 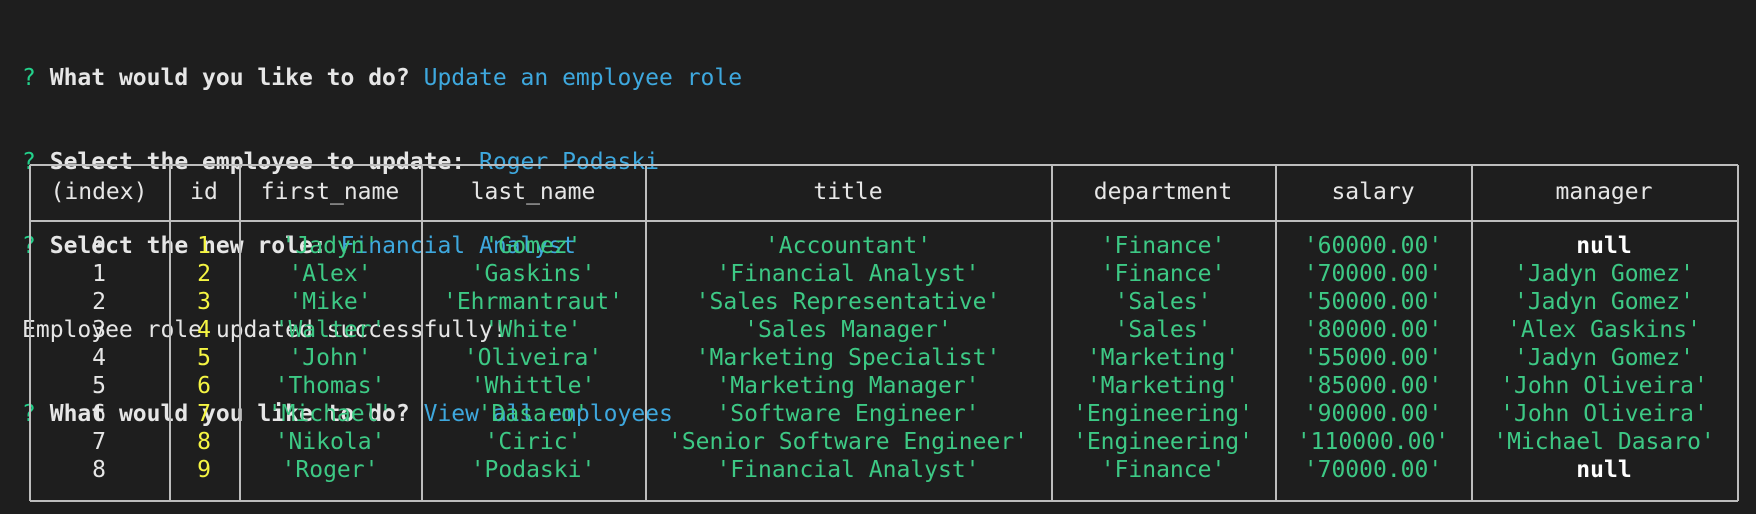 What do you see at coordinates (204, 470) in the screenshot?
I see `table-cell-id: 9` at bounding box center [204, 470].